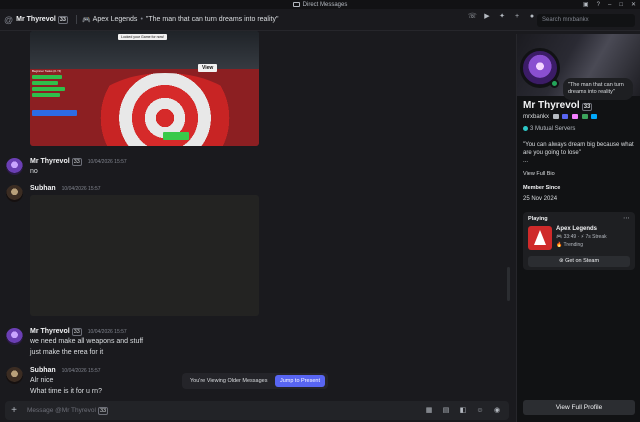 The height and width of the screenshot is (422, 640). Describe the element at coordinates (42, 380) in the screenshot. I see `message-text: Alr nice` at that location.